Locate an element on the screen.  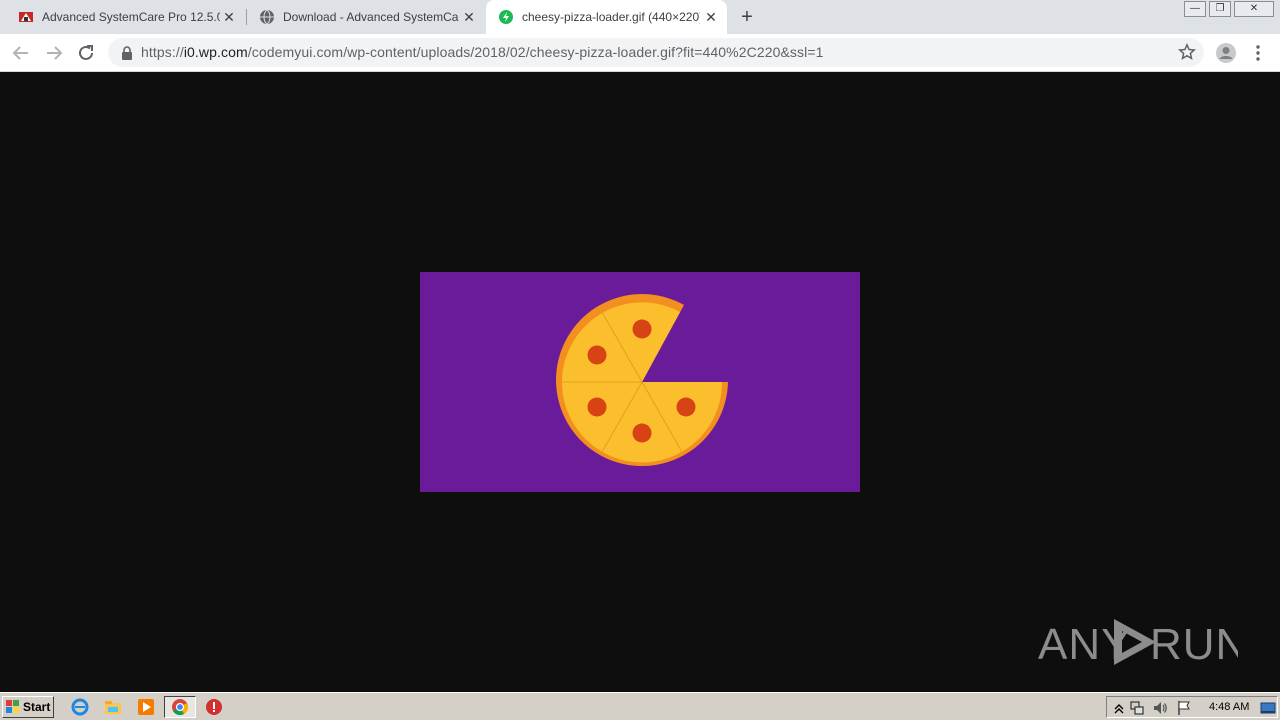
globe-icon is located at coordinates (267, 17).